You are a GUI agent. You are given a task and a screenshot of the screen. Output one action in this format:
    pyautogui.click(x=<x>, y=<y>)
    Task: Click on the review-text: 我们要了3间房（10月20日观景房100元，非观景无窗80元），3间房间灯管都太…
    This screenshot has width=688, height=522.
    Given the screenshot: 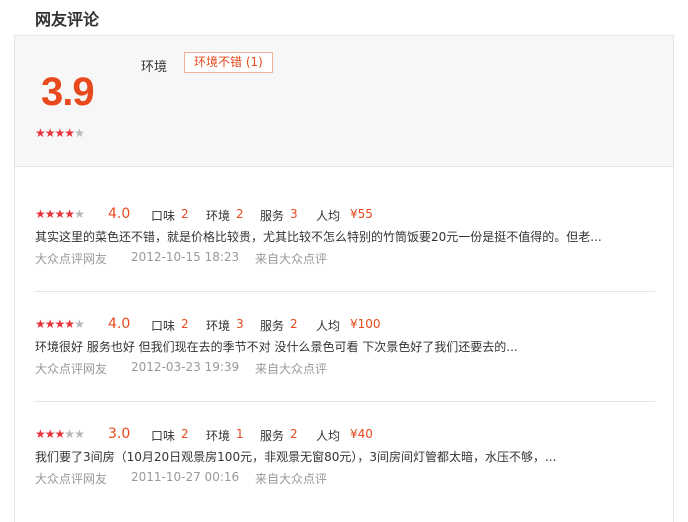 What is the action you would take?
    pyautogui.click(x=295, y=456)
    